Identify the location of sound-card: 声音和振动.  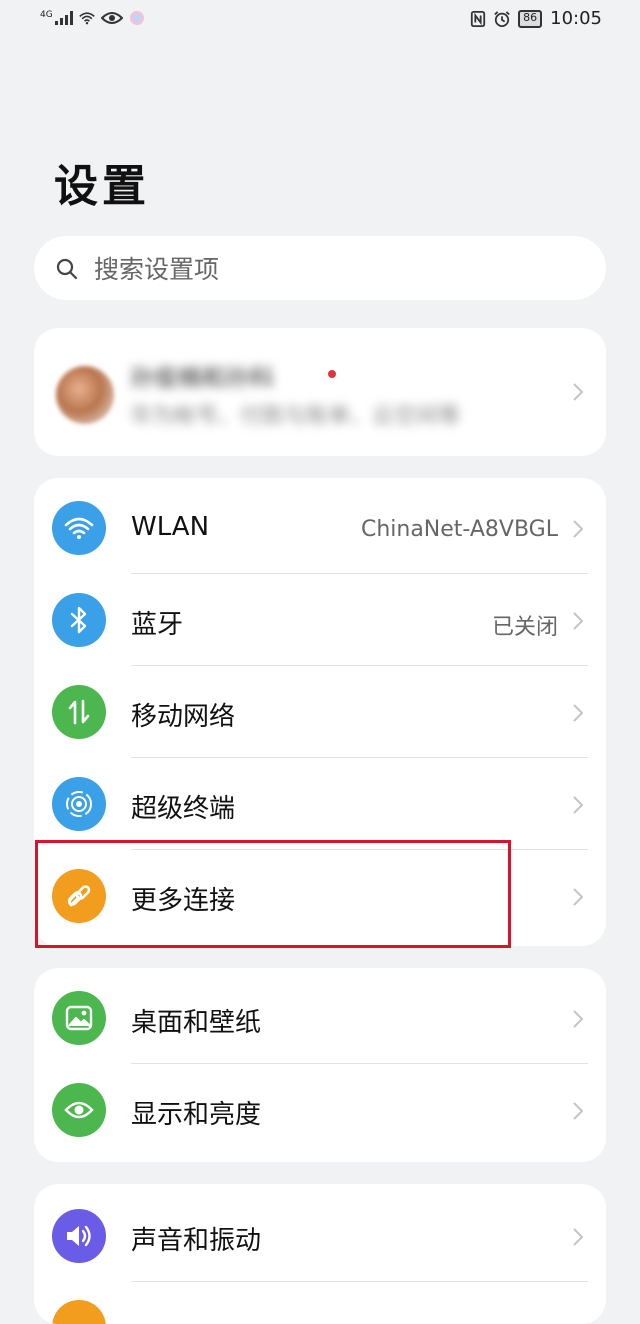
(320, 1254).